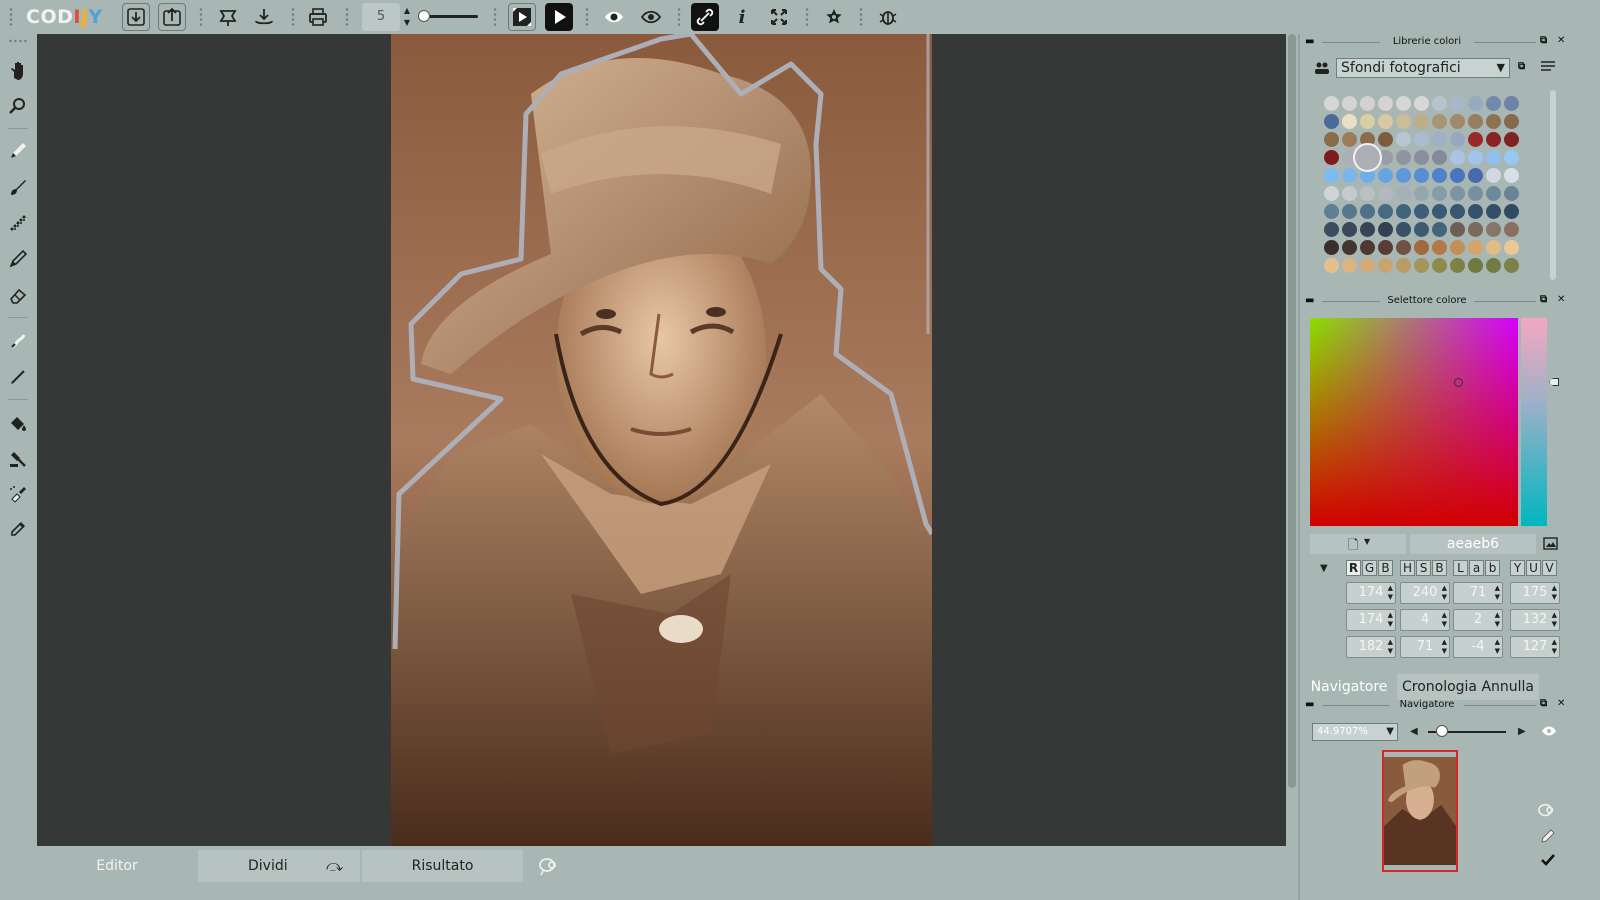 The height and width of the screenshot is (900, 1600). I want to click on collapse-libraries-button: ▬, so click(1309, 41).